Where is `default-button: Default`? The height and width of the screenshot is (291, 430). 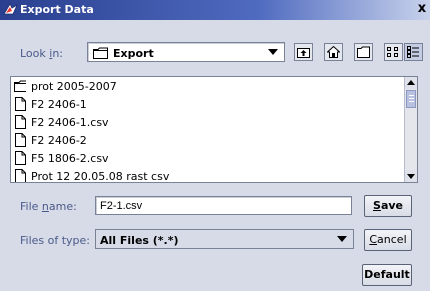 default-button: Default is located at coordinates (387, 275).